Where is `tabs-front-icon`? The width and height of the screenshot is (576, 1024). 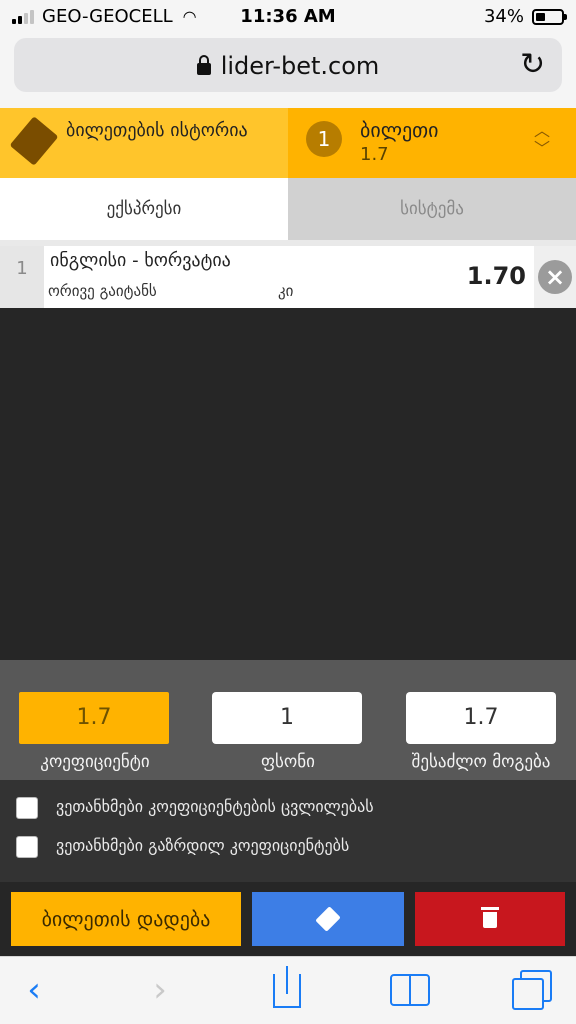 tabs-front-icon is located at coordinates (528, 994).